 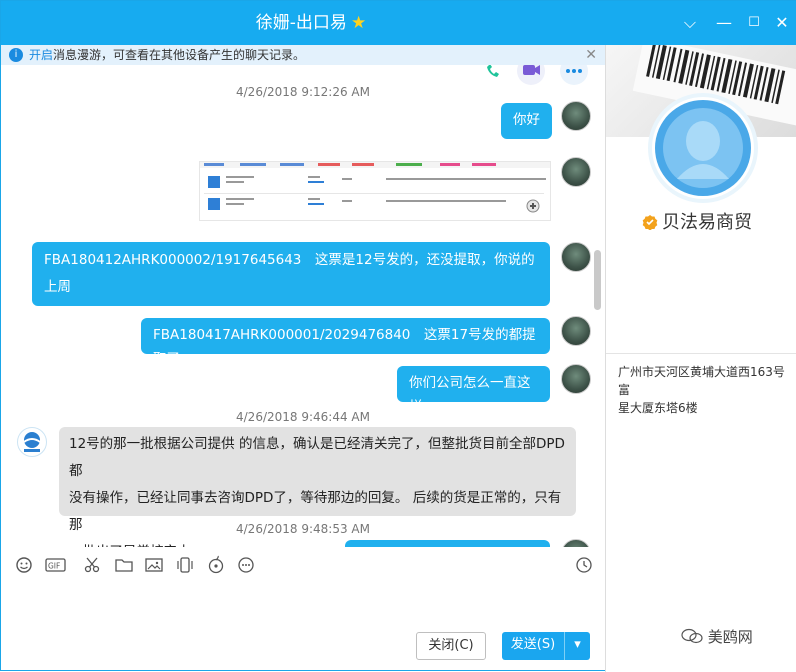 What do you see at coordinates (690, 23) in the screenshot?
I see `collapse-button: ⌵` at bounding box center [690, 23].